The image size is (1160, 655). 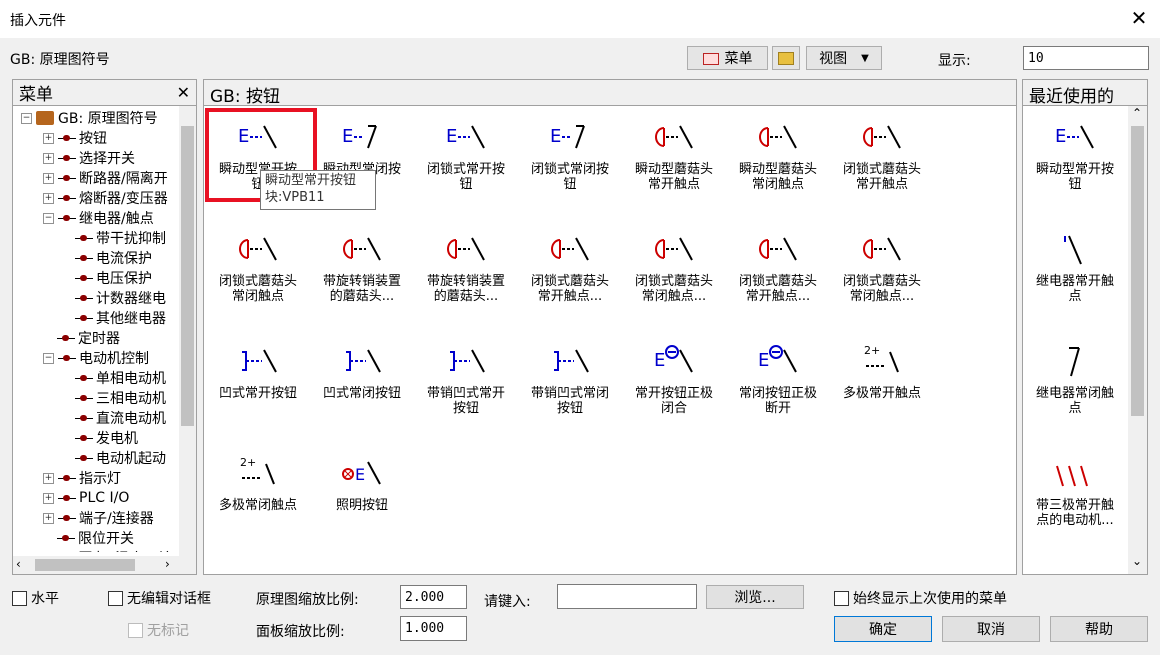 I want to click on tree-item: 定时器, so click(x=81, y=338).